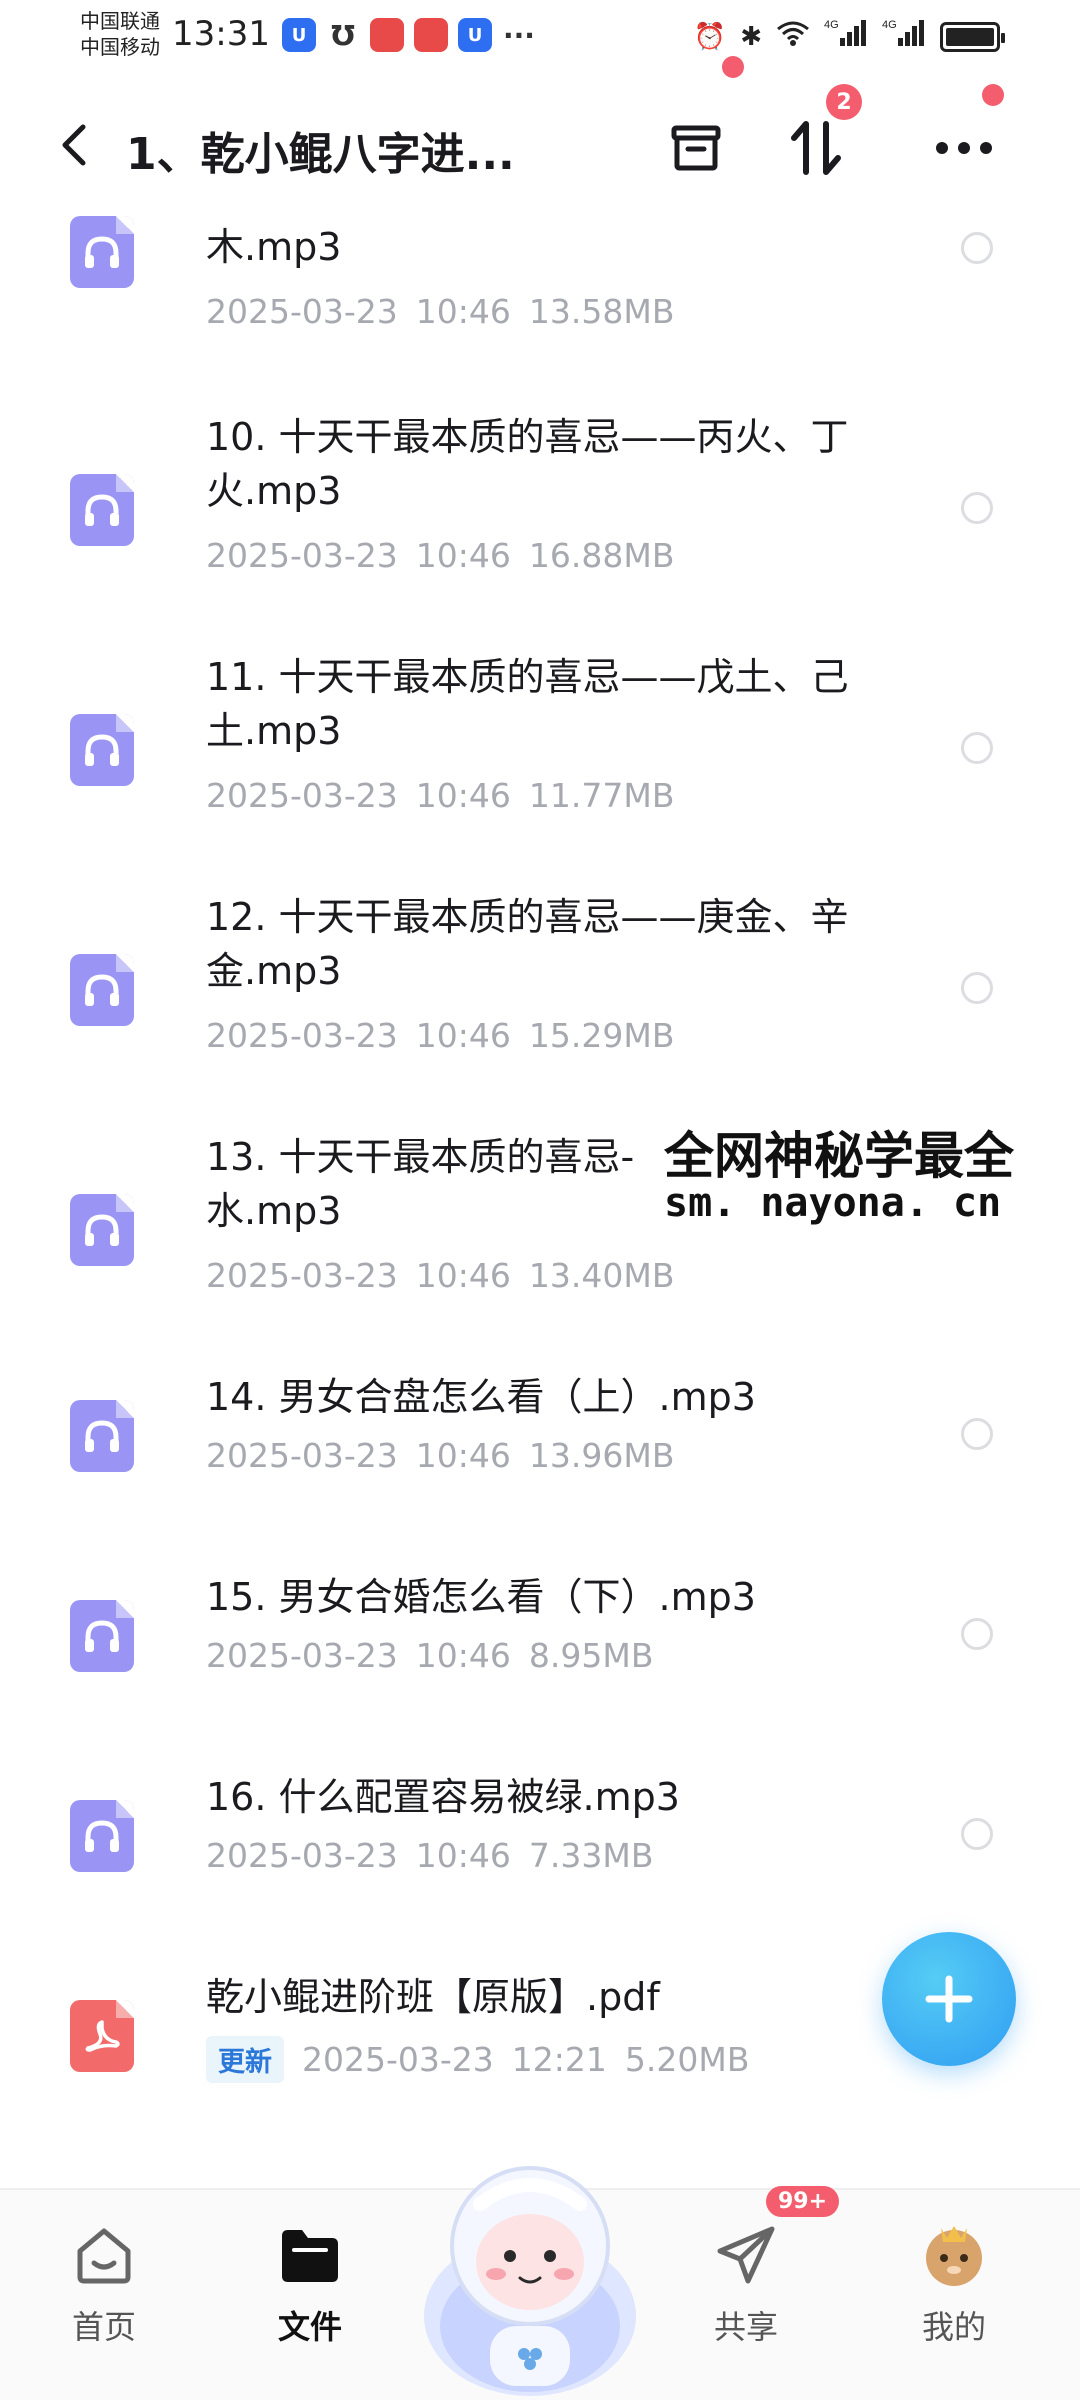  I want to click on file-size: 5.20MB, so click(687, 2059).